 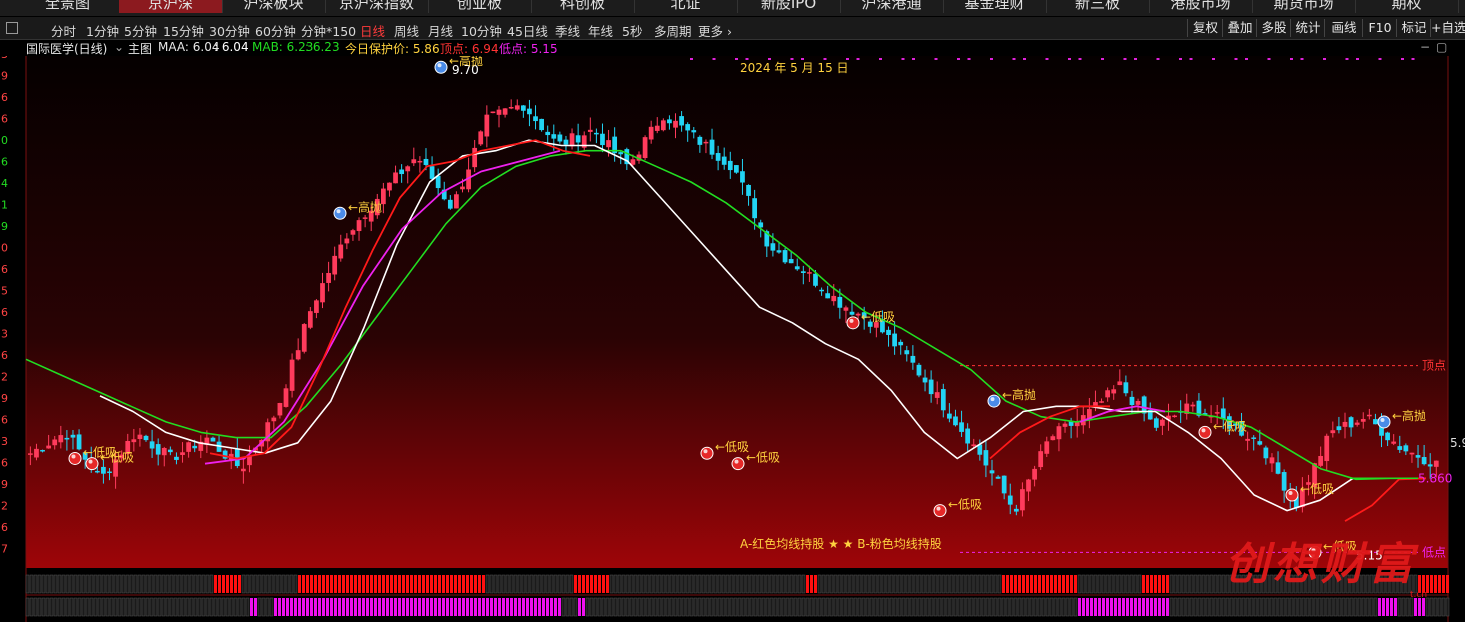 I want to click on period-10: 10分钟, so click(x=481, y=30).